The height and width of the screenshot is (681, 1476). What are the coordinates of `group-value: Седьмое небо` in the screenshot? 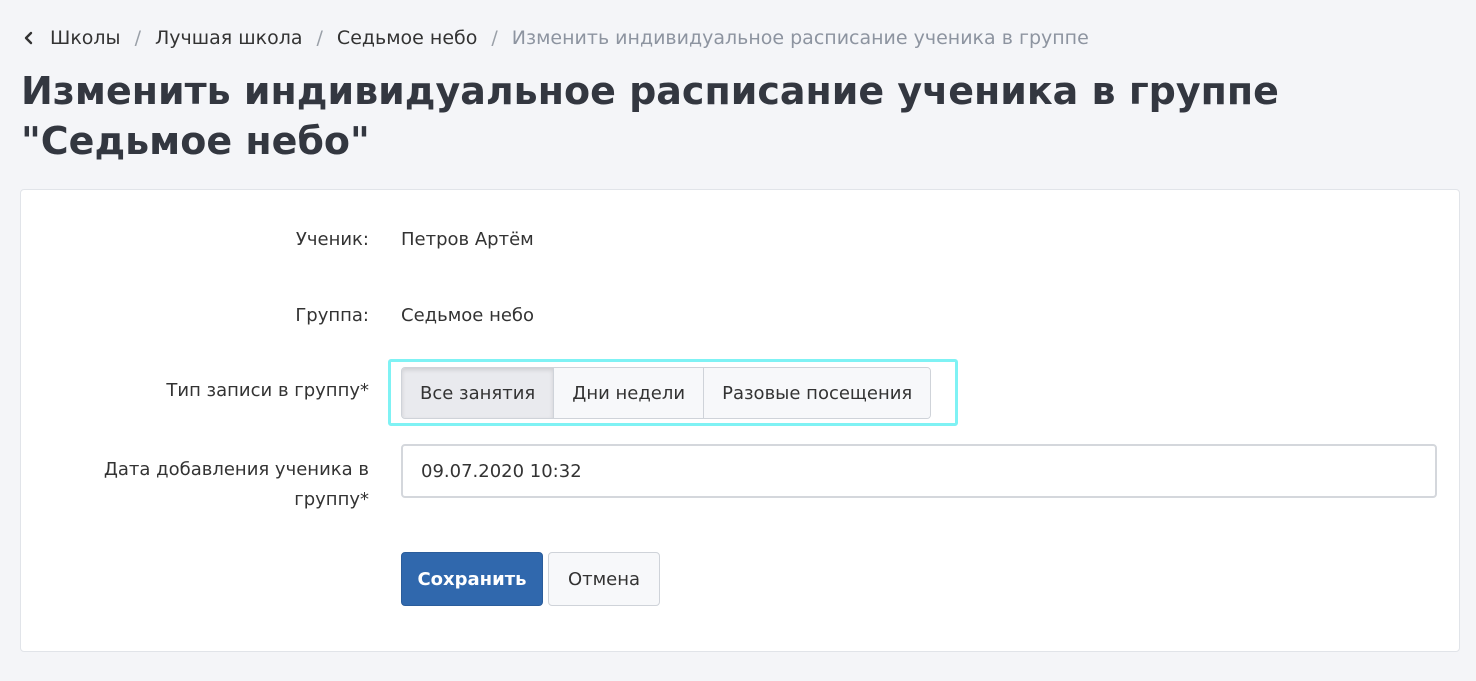 It's located at (468, 315).